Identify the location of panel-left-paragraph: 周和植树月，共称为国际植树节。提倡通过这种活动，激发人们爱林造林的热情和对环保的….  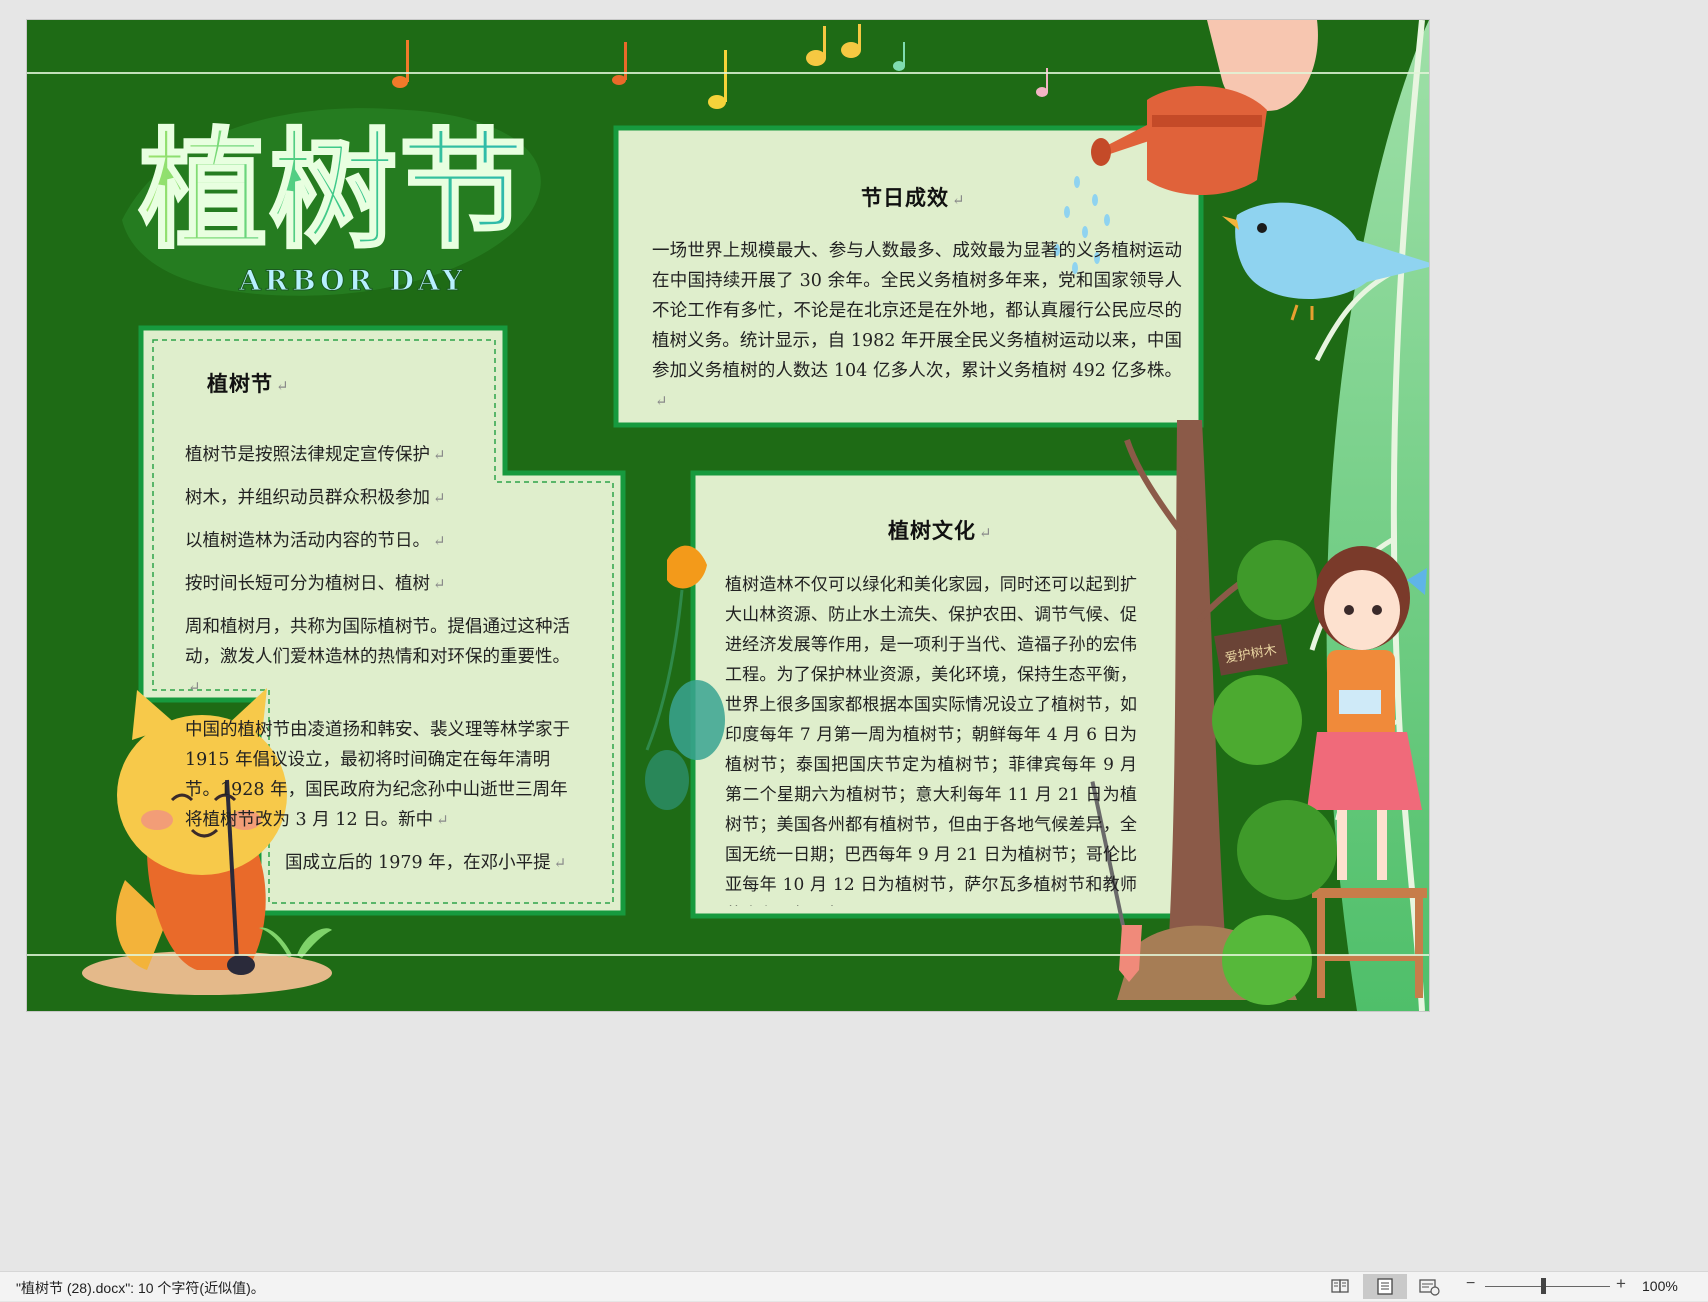
(377, 656).